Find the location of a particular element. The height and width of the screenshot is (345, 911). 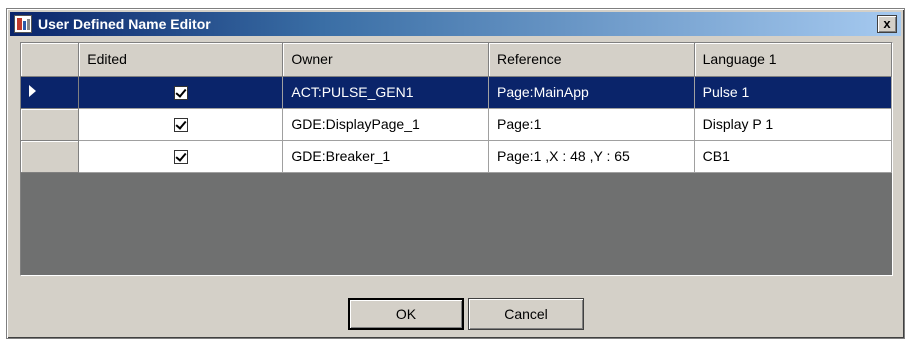

language-1-cell: CB1 is located at coordinates (793, 156).